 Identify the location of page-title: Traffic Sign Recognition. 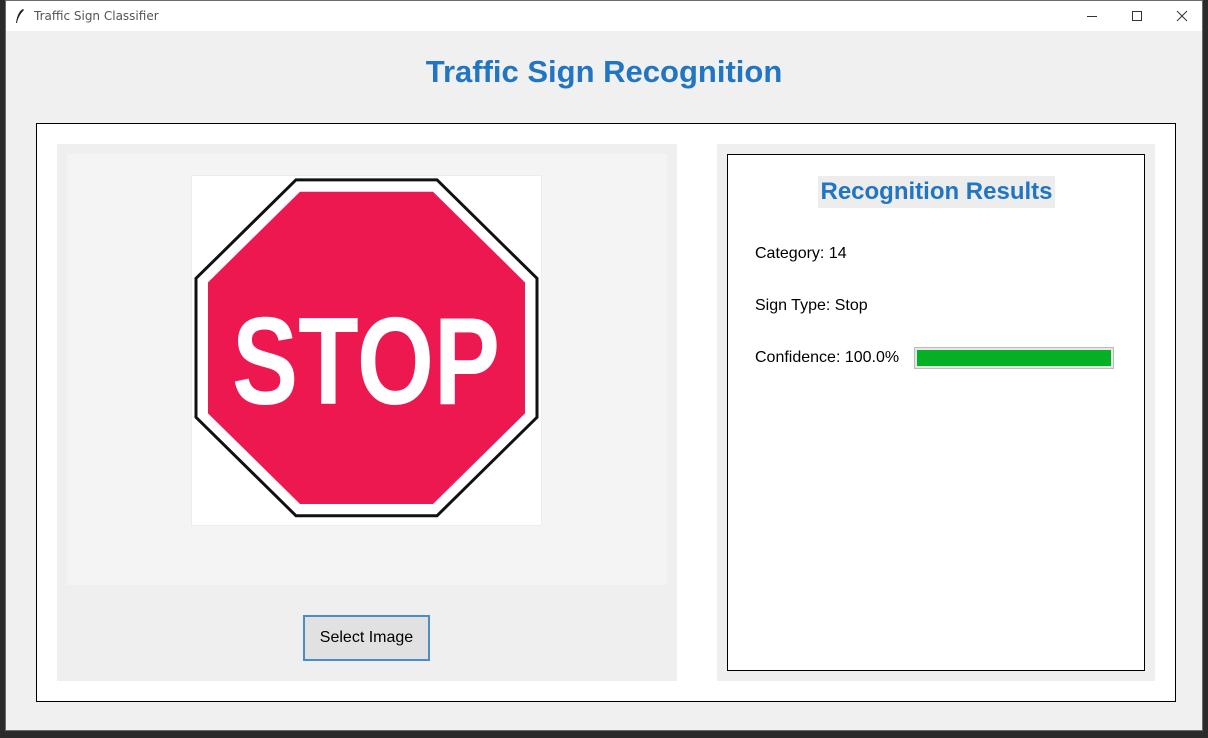
(604, 71).